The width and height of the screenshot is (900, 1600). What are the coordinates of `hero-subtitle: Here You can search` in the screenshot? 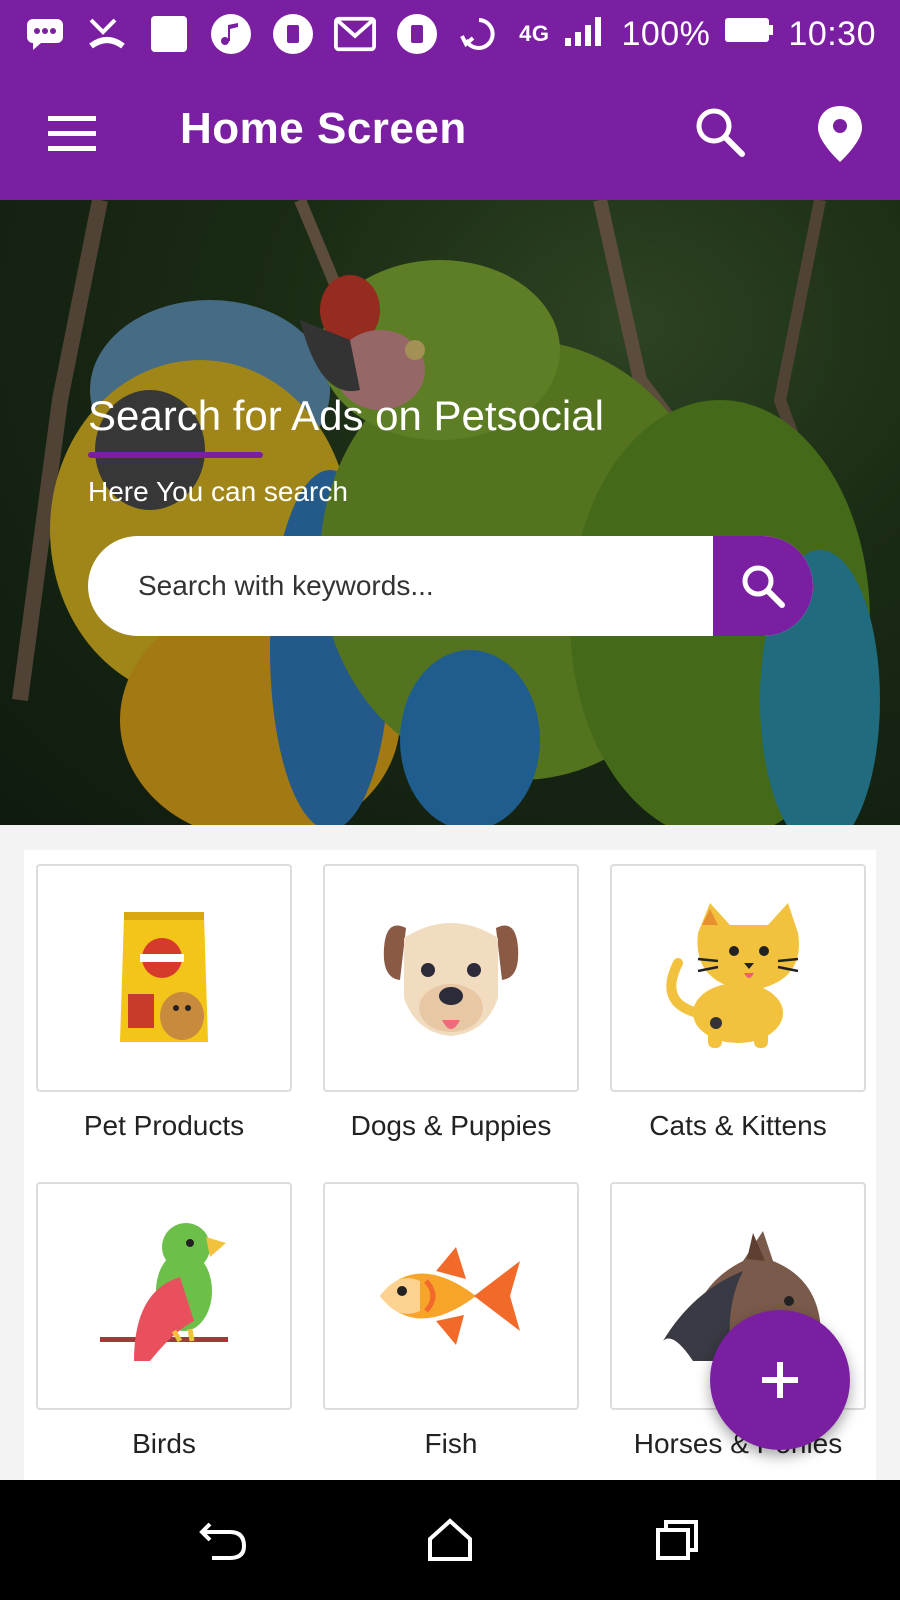 It's located at (218, 491).